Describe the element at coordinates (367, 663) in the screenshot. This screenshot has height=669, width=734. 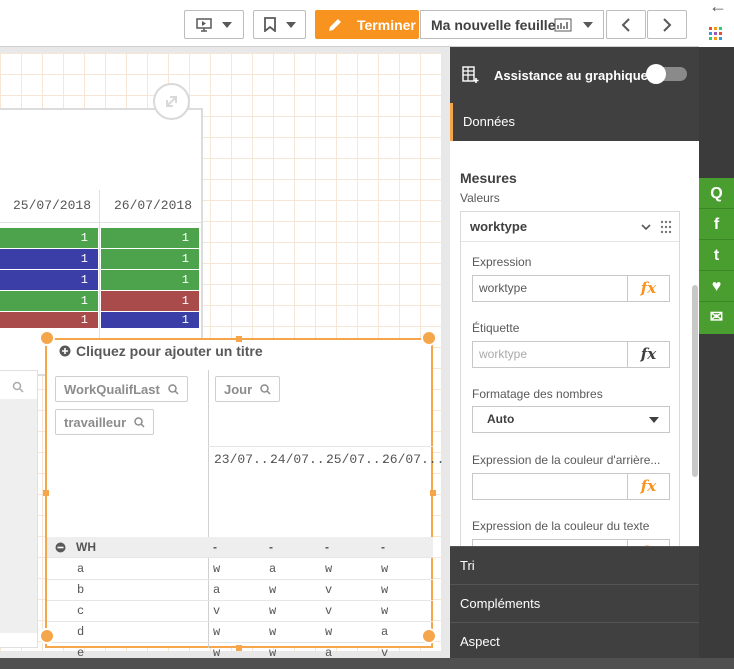
I see `bottom-bar` at that location.